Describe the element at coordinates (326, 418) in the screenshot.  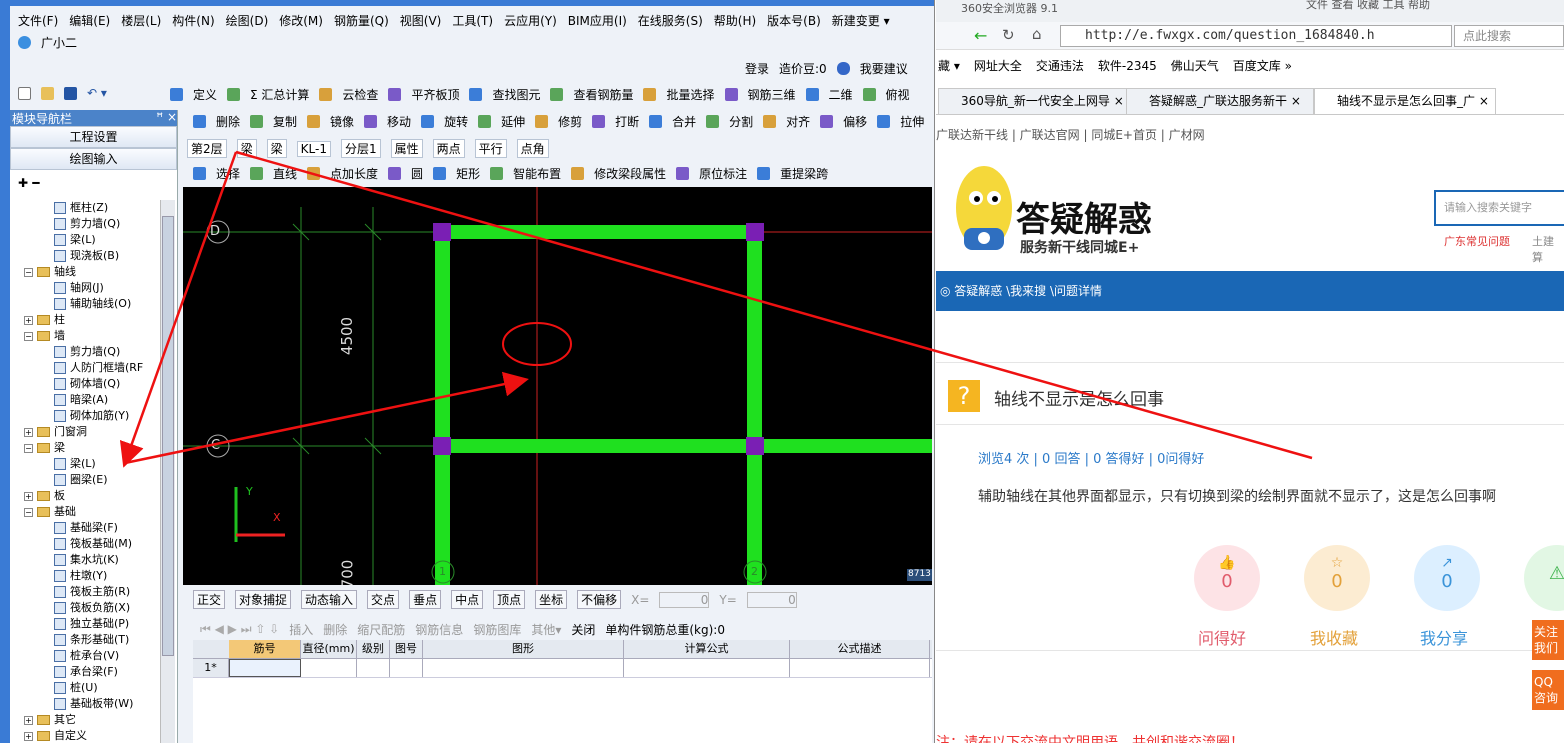
I see `arrow-tree-to-canvas` at that location.